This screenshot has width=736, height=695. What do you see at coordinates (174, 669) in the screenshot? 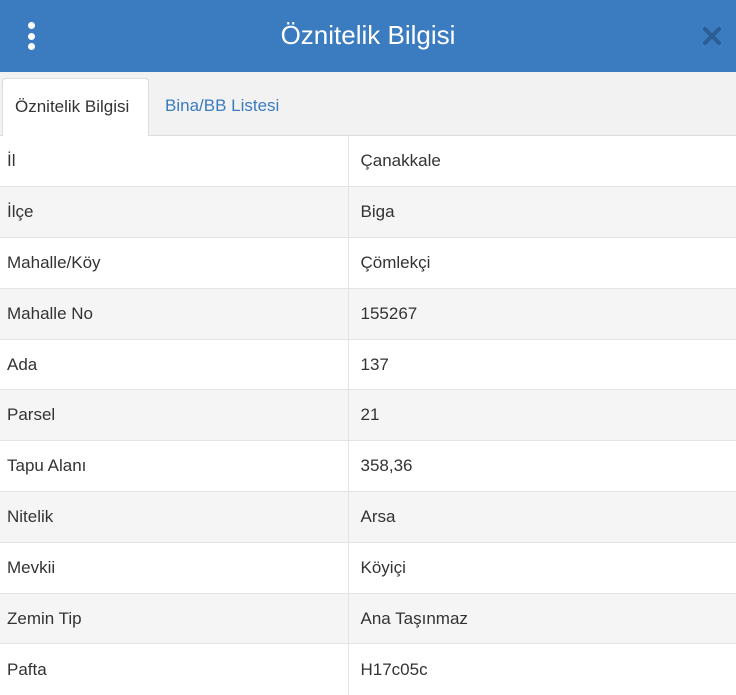
I see `attribute-key: Pafta` at bounding box center [174, 669].